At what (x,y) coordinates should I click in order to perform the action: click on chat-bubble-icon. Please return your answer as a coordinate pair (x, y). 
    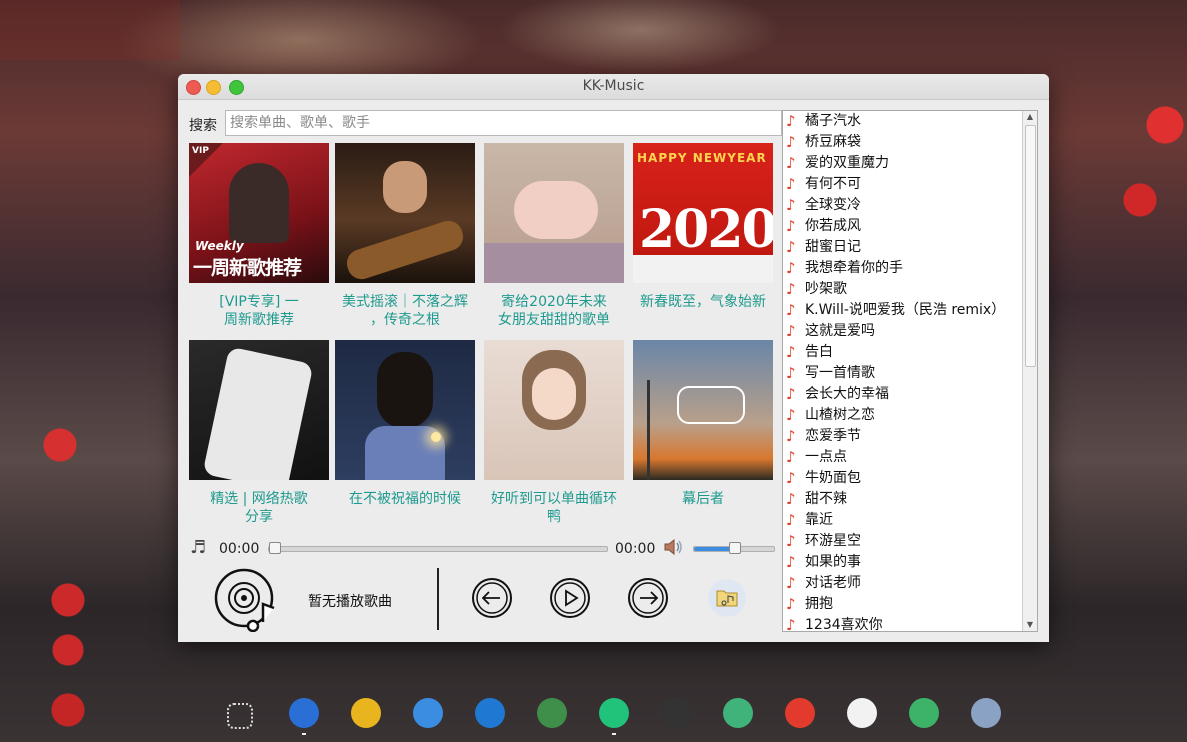
    Looking at the image, I should click on (428, 713).